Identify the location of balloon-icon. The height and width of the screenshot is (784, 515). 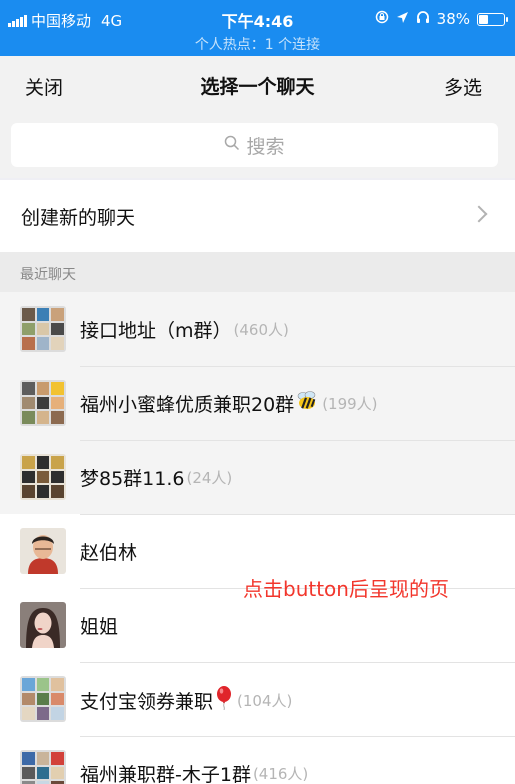
(224, 700).